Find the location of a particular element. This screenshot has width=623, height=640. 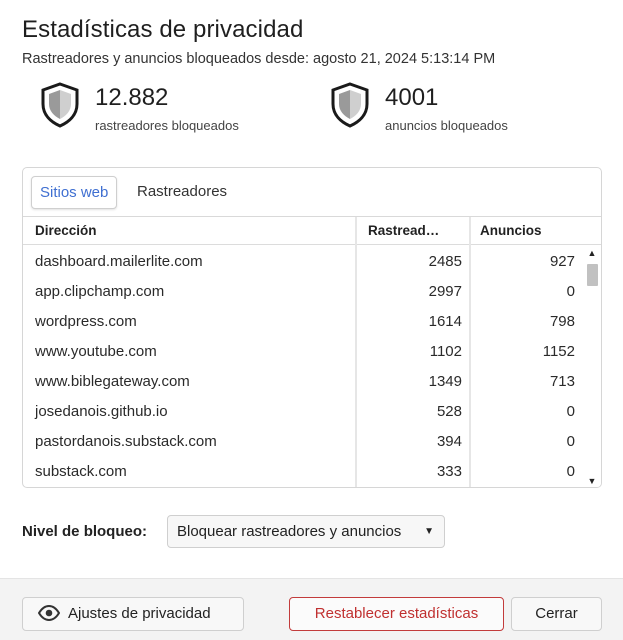

cell-address: www.biblegateway.com is located at coordinates (112, 381).